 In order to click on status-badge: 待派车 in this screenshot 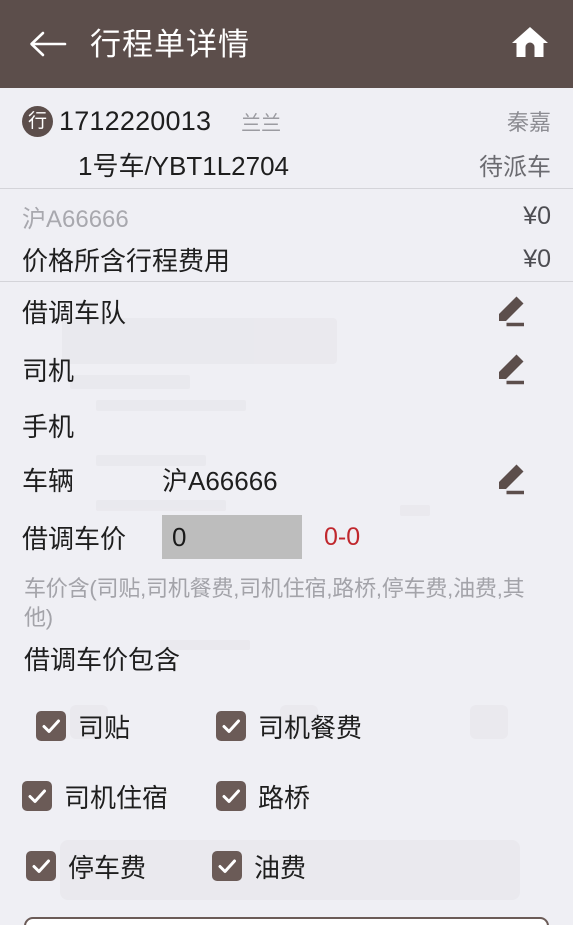, I will do `click(515, 167)`.